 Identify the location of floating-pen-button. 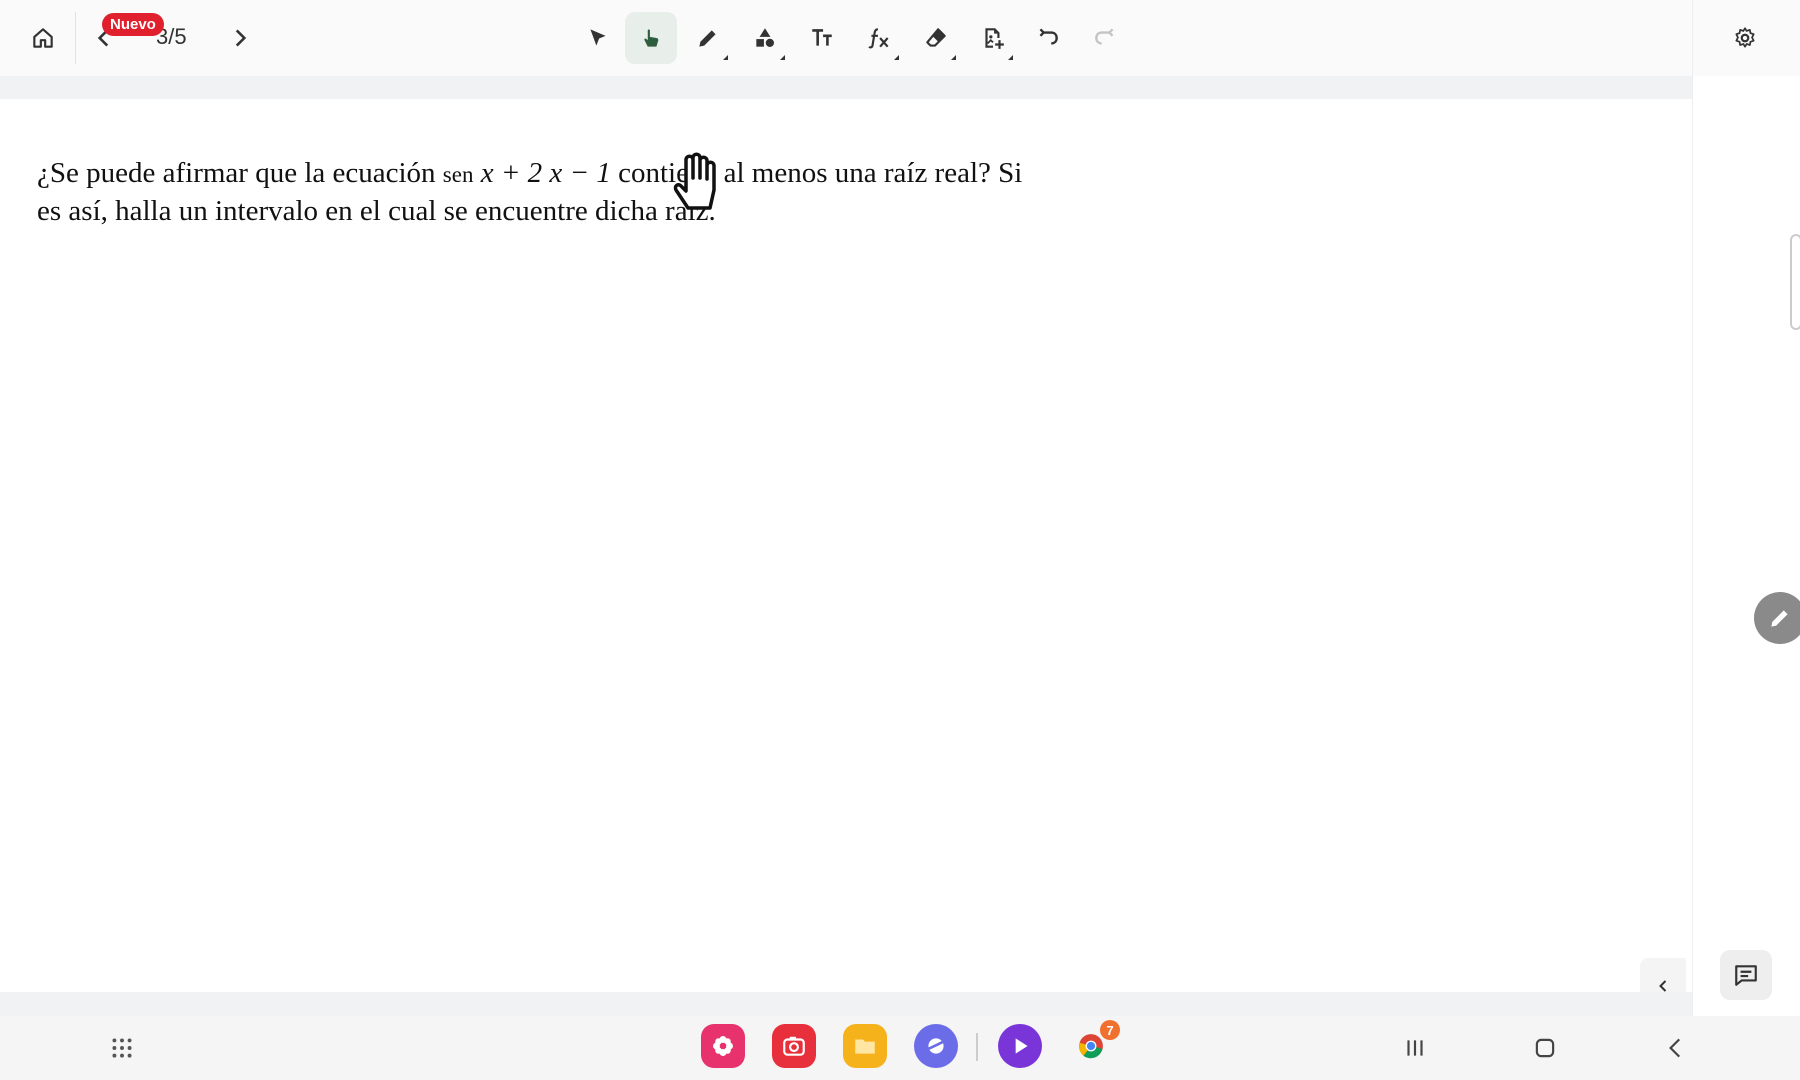
(1777, 618).